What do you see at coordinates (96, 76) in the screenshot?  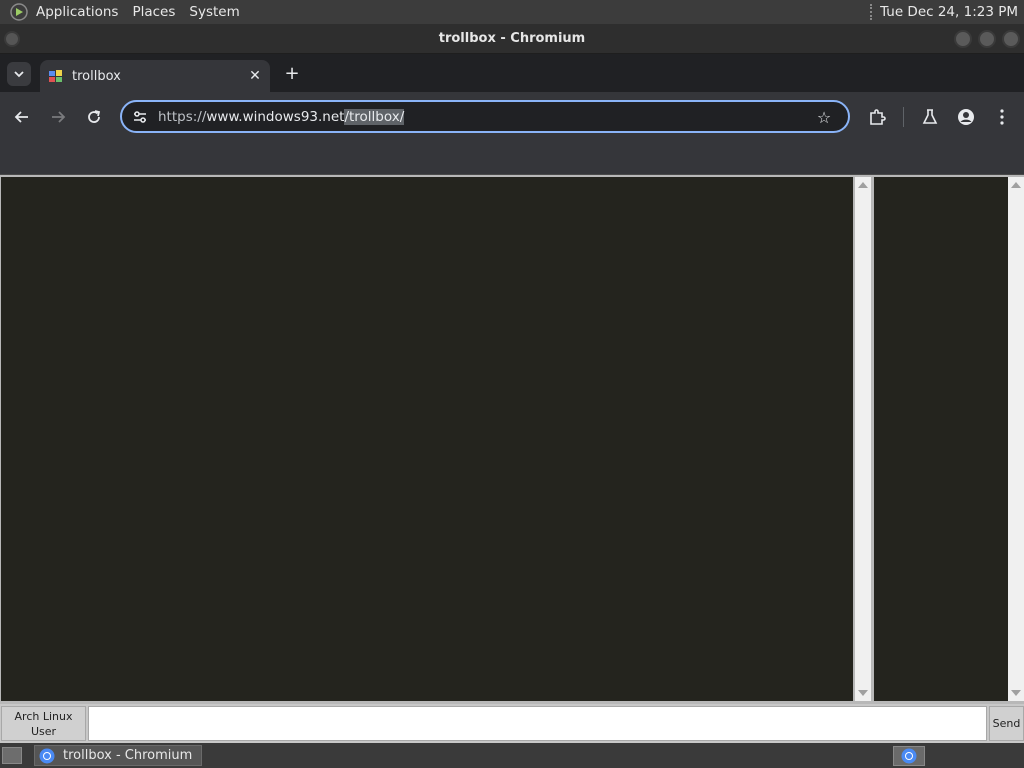 I see `tab-title: trollbox` at bounding box center [96, 76].